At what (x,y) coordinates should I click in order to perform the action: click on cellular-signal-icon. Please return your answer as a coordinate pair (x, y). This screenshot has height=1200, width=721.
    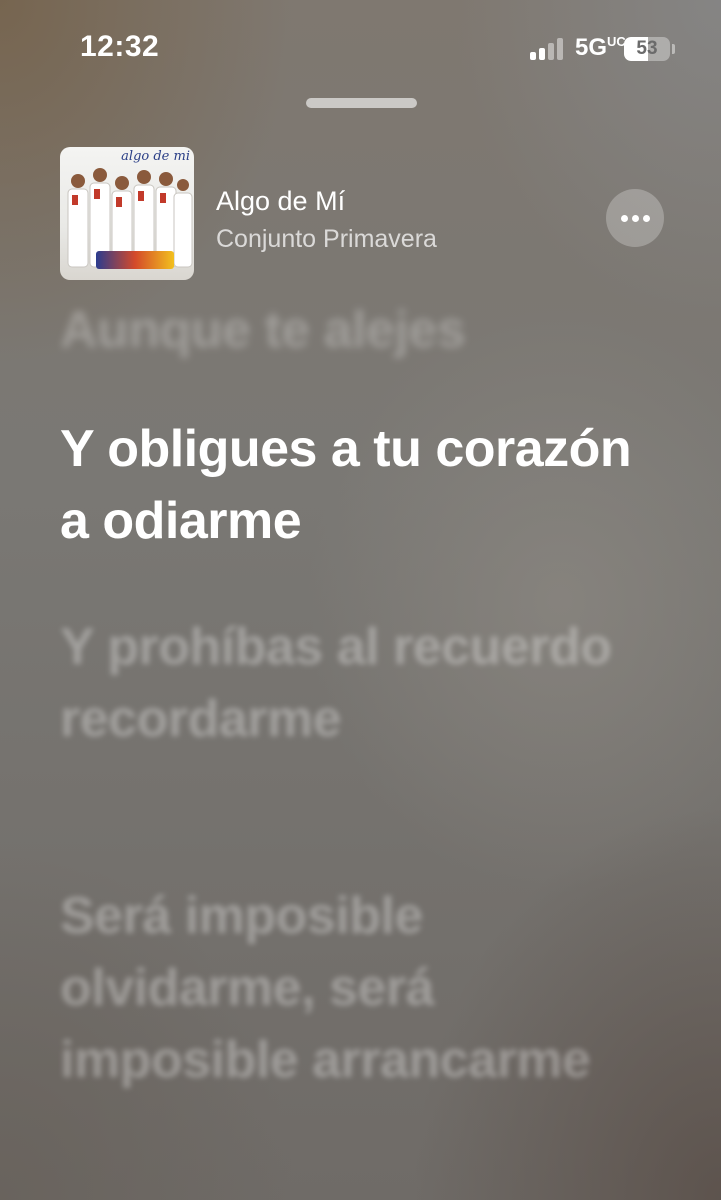
    Looking at the image, I should click on (550, 49).